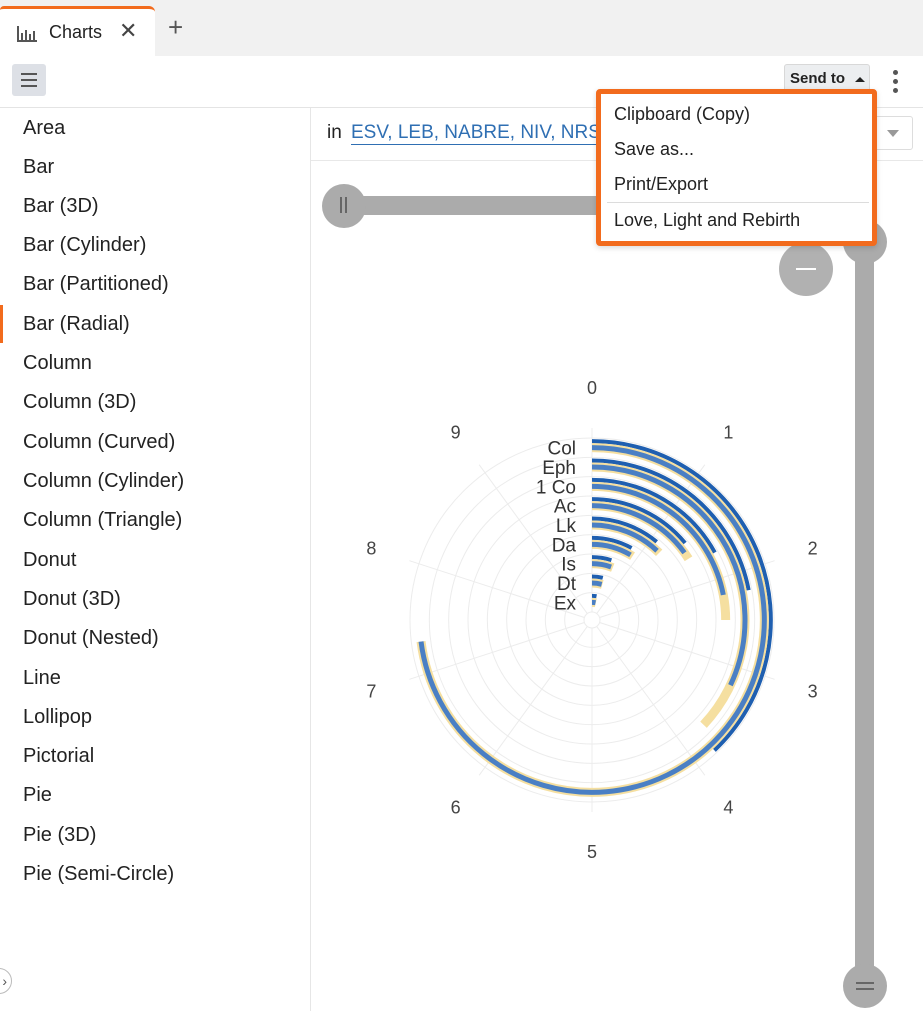  I want to click on menu-item-print-export: Print/Export, so click(661, 184).